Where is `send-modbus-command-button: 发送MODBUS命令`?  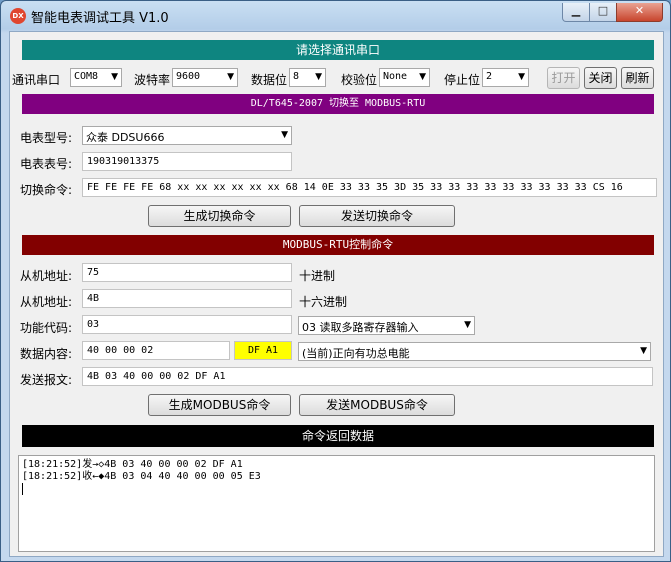 send-modbus-command-button: 发送MODBUS命令 is located at coordinates (377, 405).